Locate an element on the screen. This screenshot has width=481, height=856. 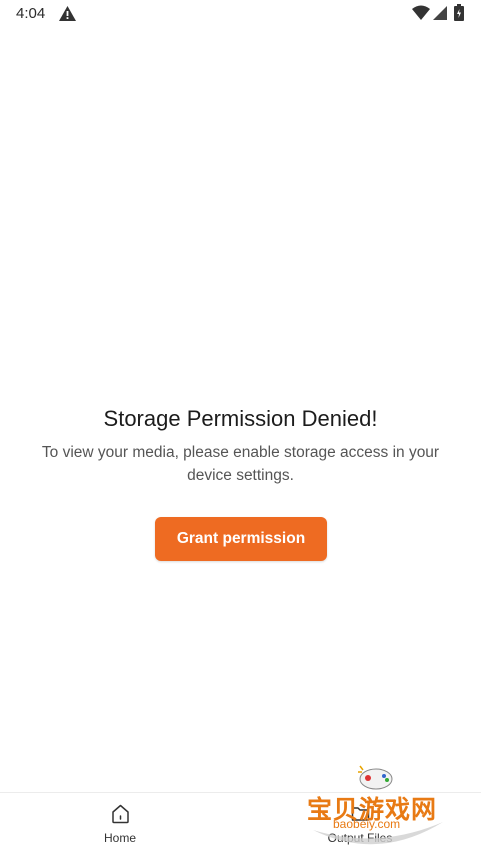
battery-icon is located at coordinates (459, 12).